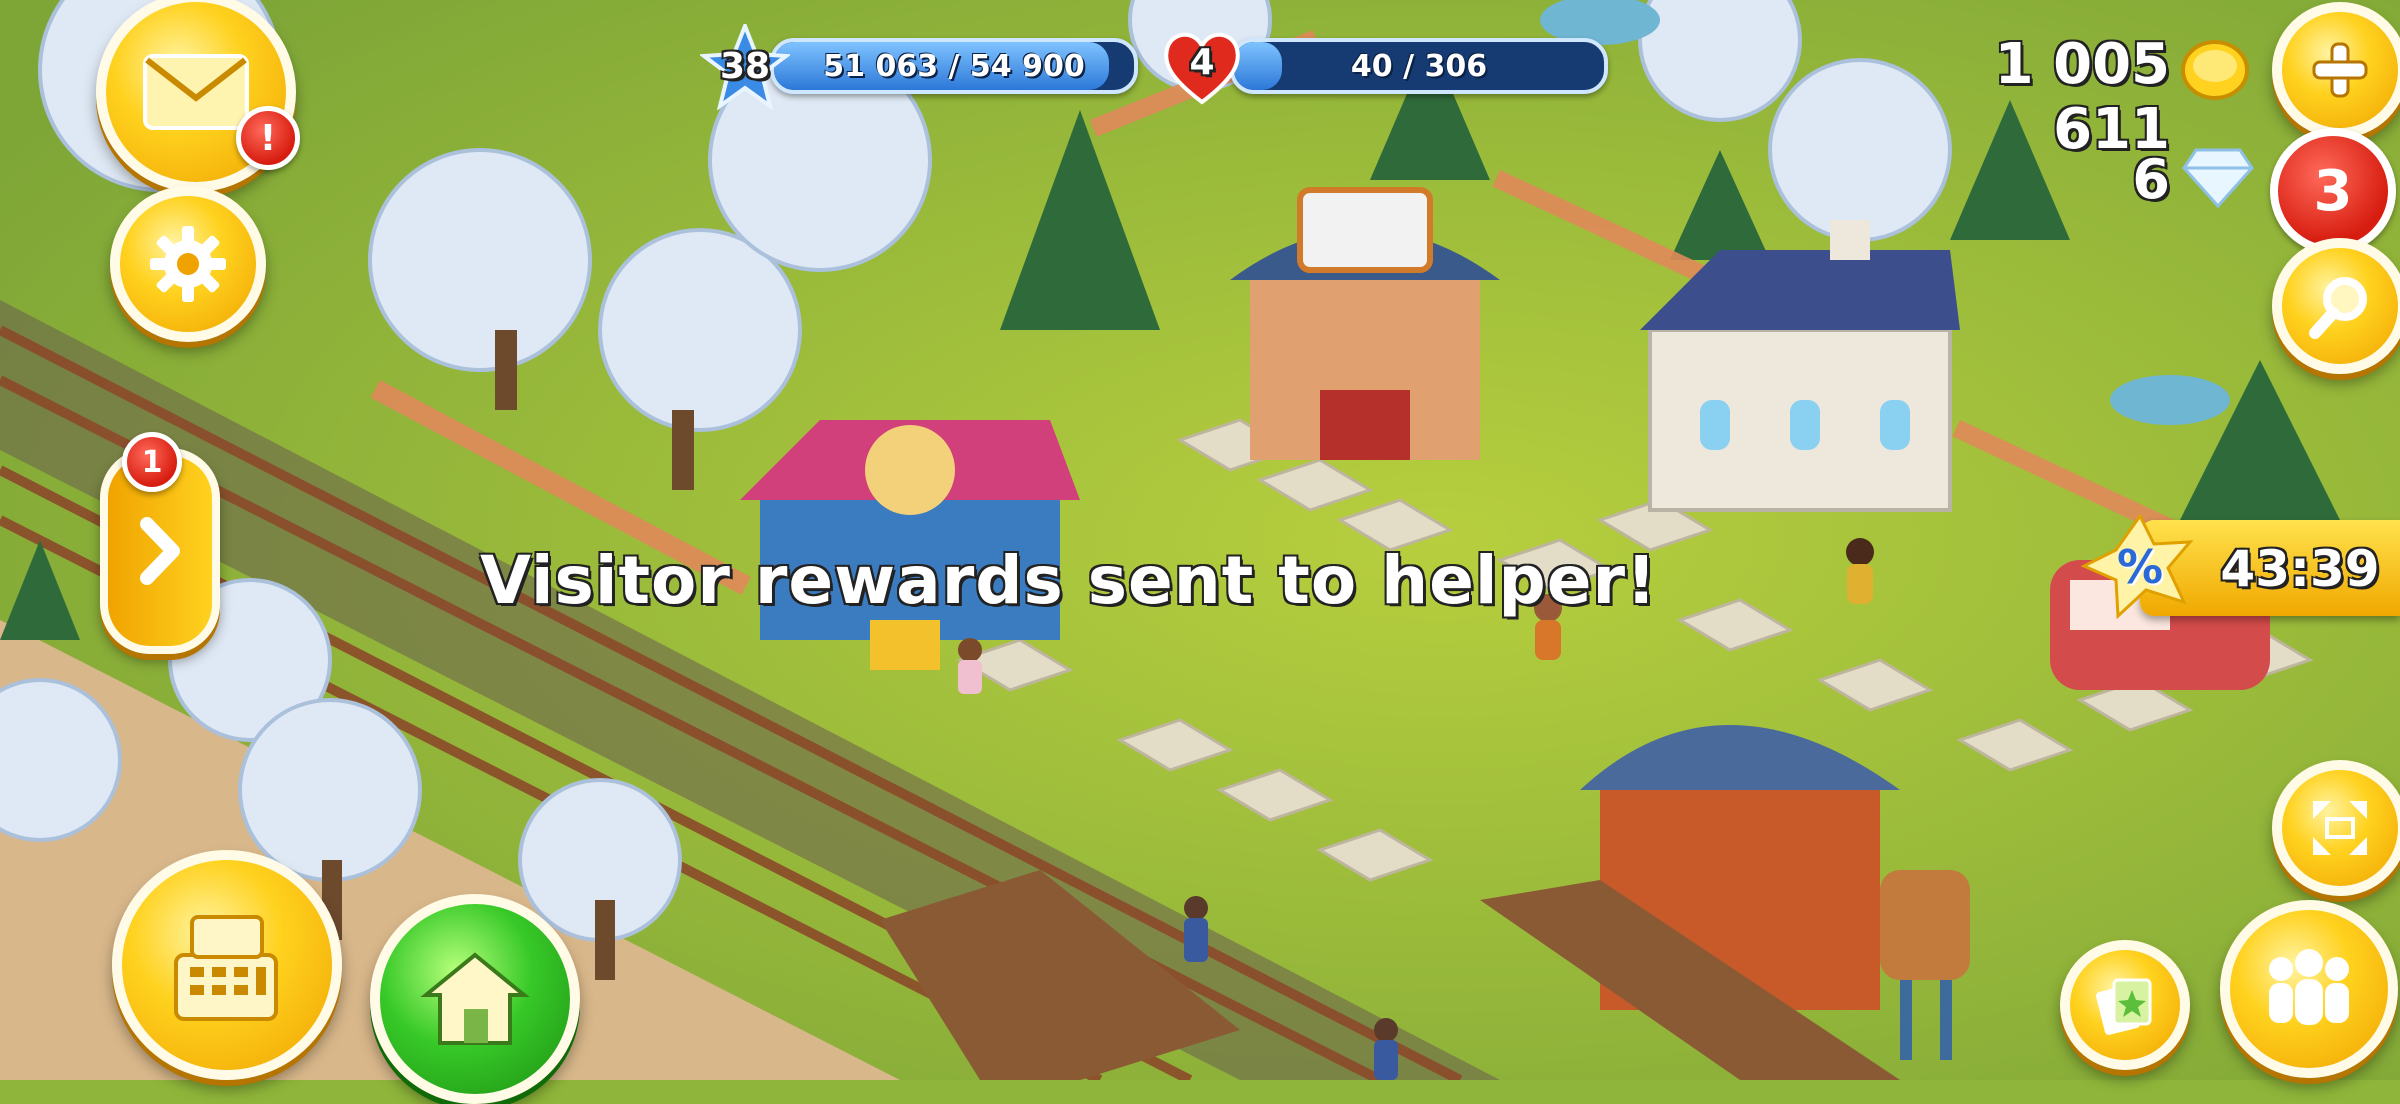  I want to click on cards-icon, so click(2124, 1006).